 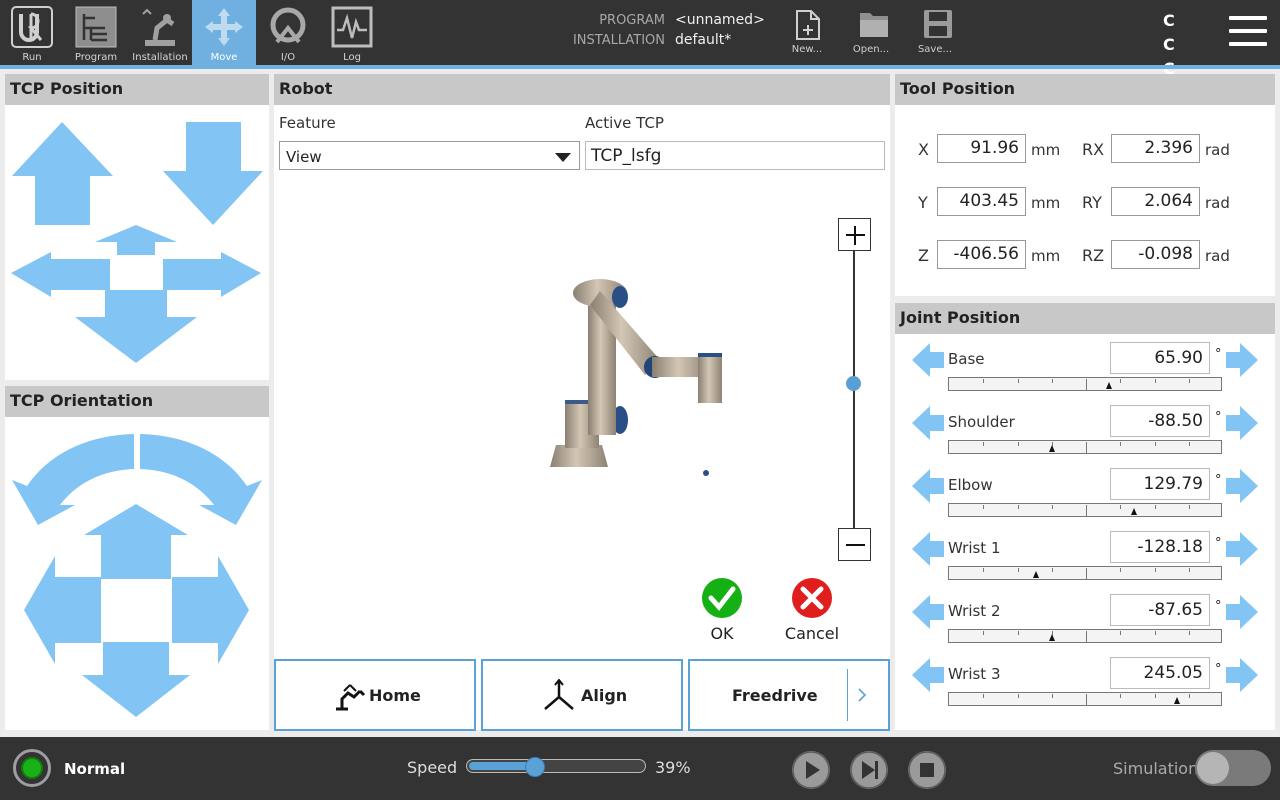 What do you see at coordinates (1156, 768) in the screenshot?
I see `simulation-label: Simulation` at bounding box center [1156, 768].